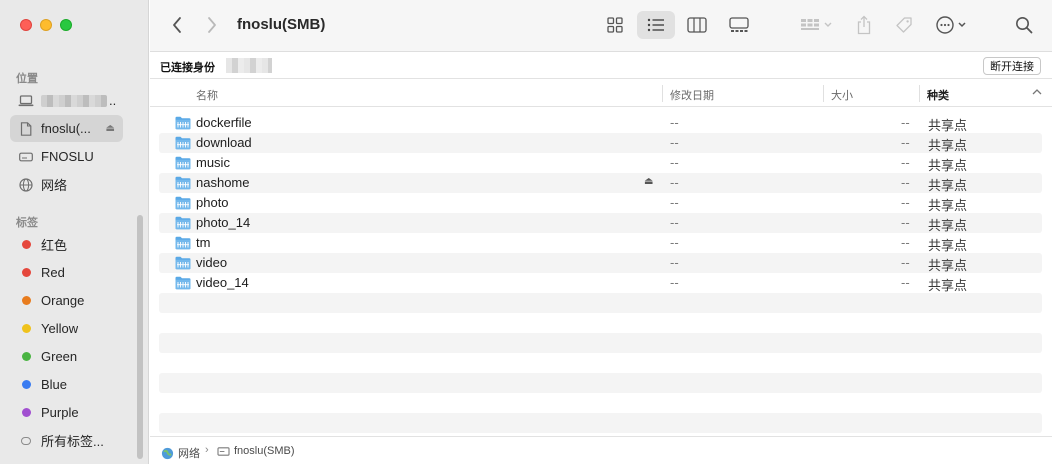  Describe the element at coordinates (66, 184) in the screenshot. I see `sidebar-item-network: 网络` at that location.